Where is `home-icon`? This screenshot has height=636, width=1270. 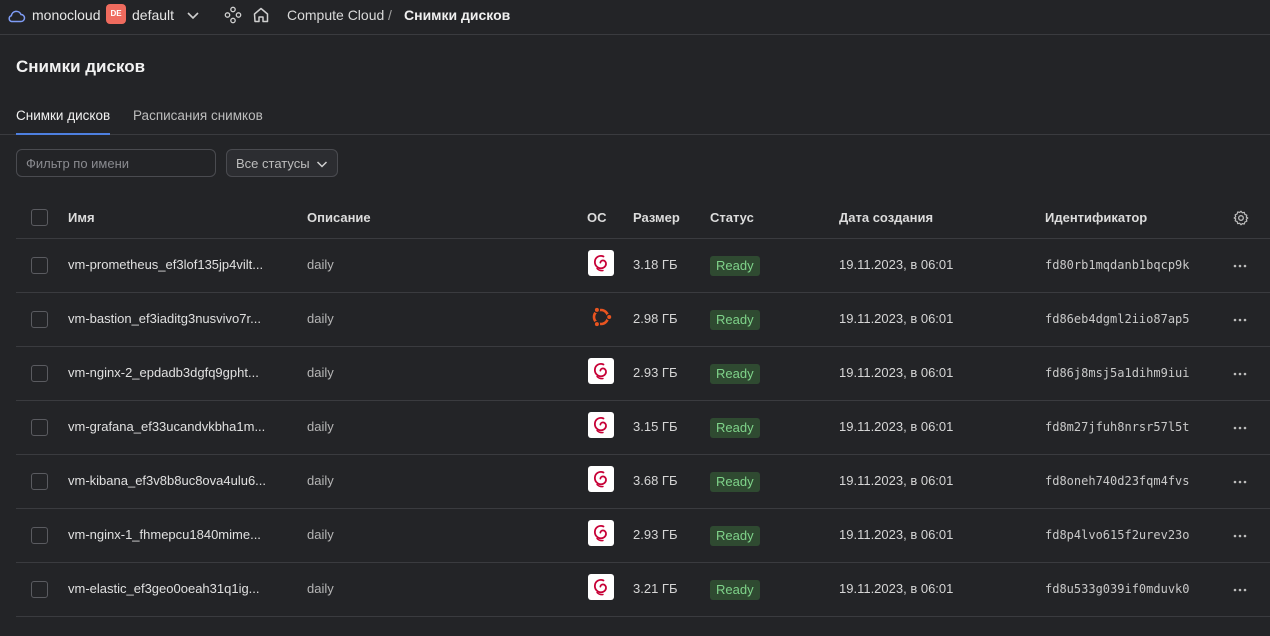
home-icon is located at coordinates (261, 15).